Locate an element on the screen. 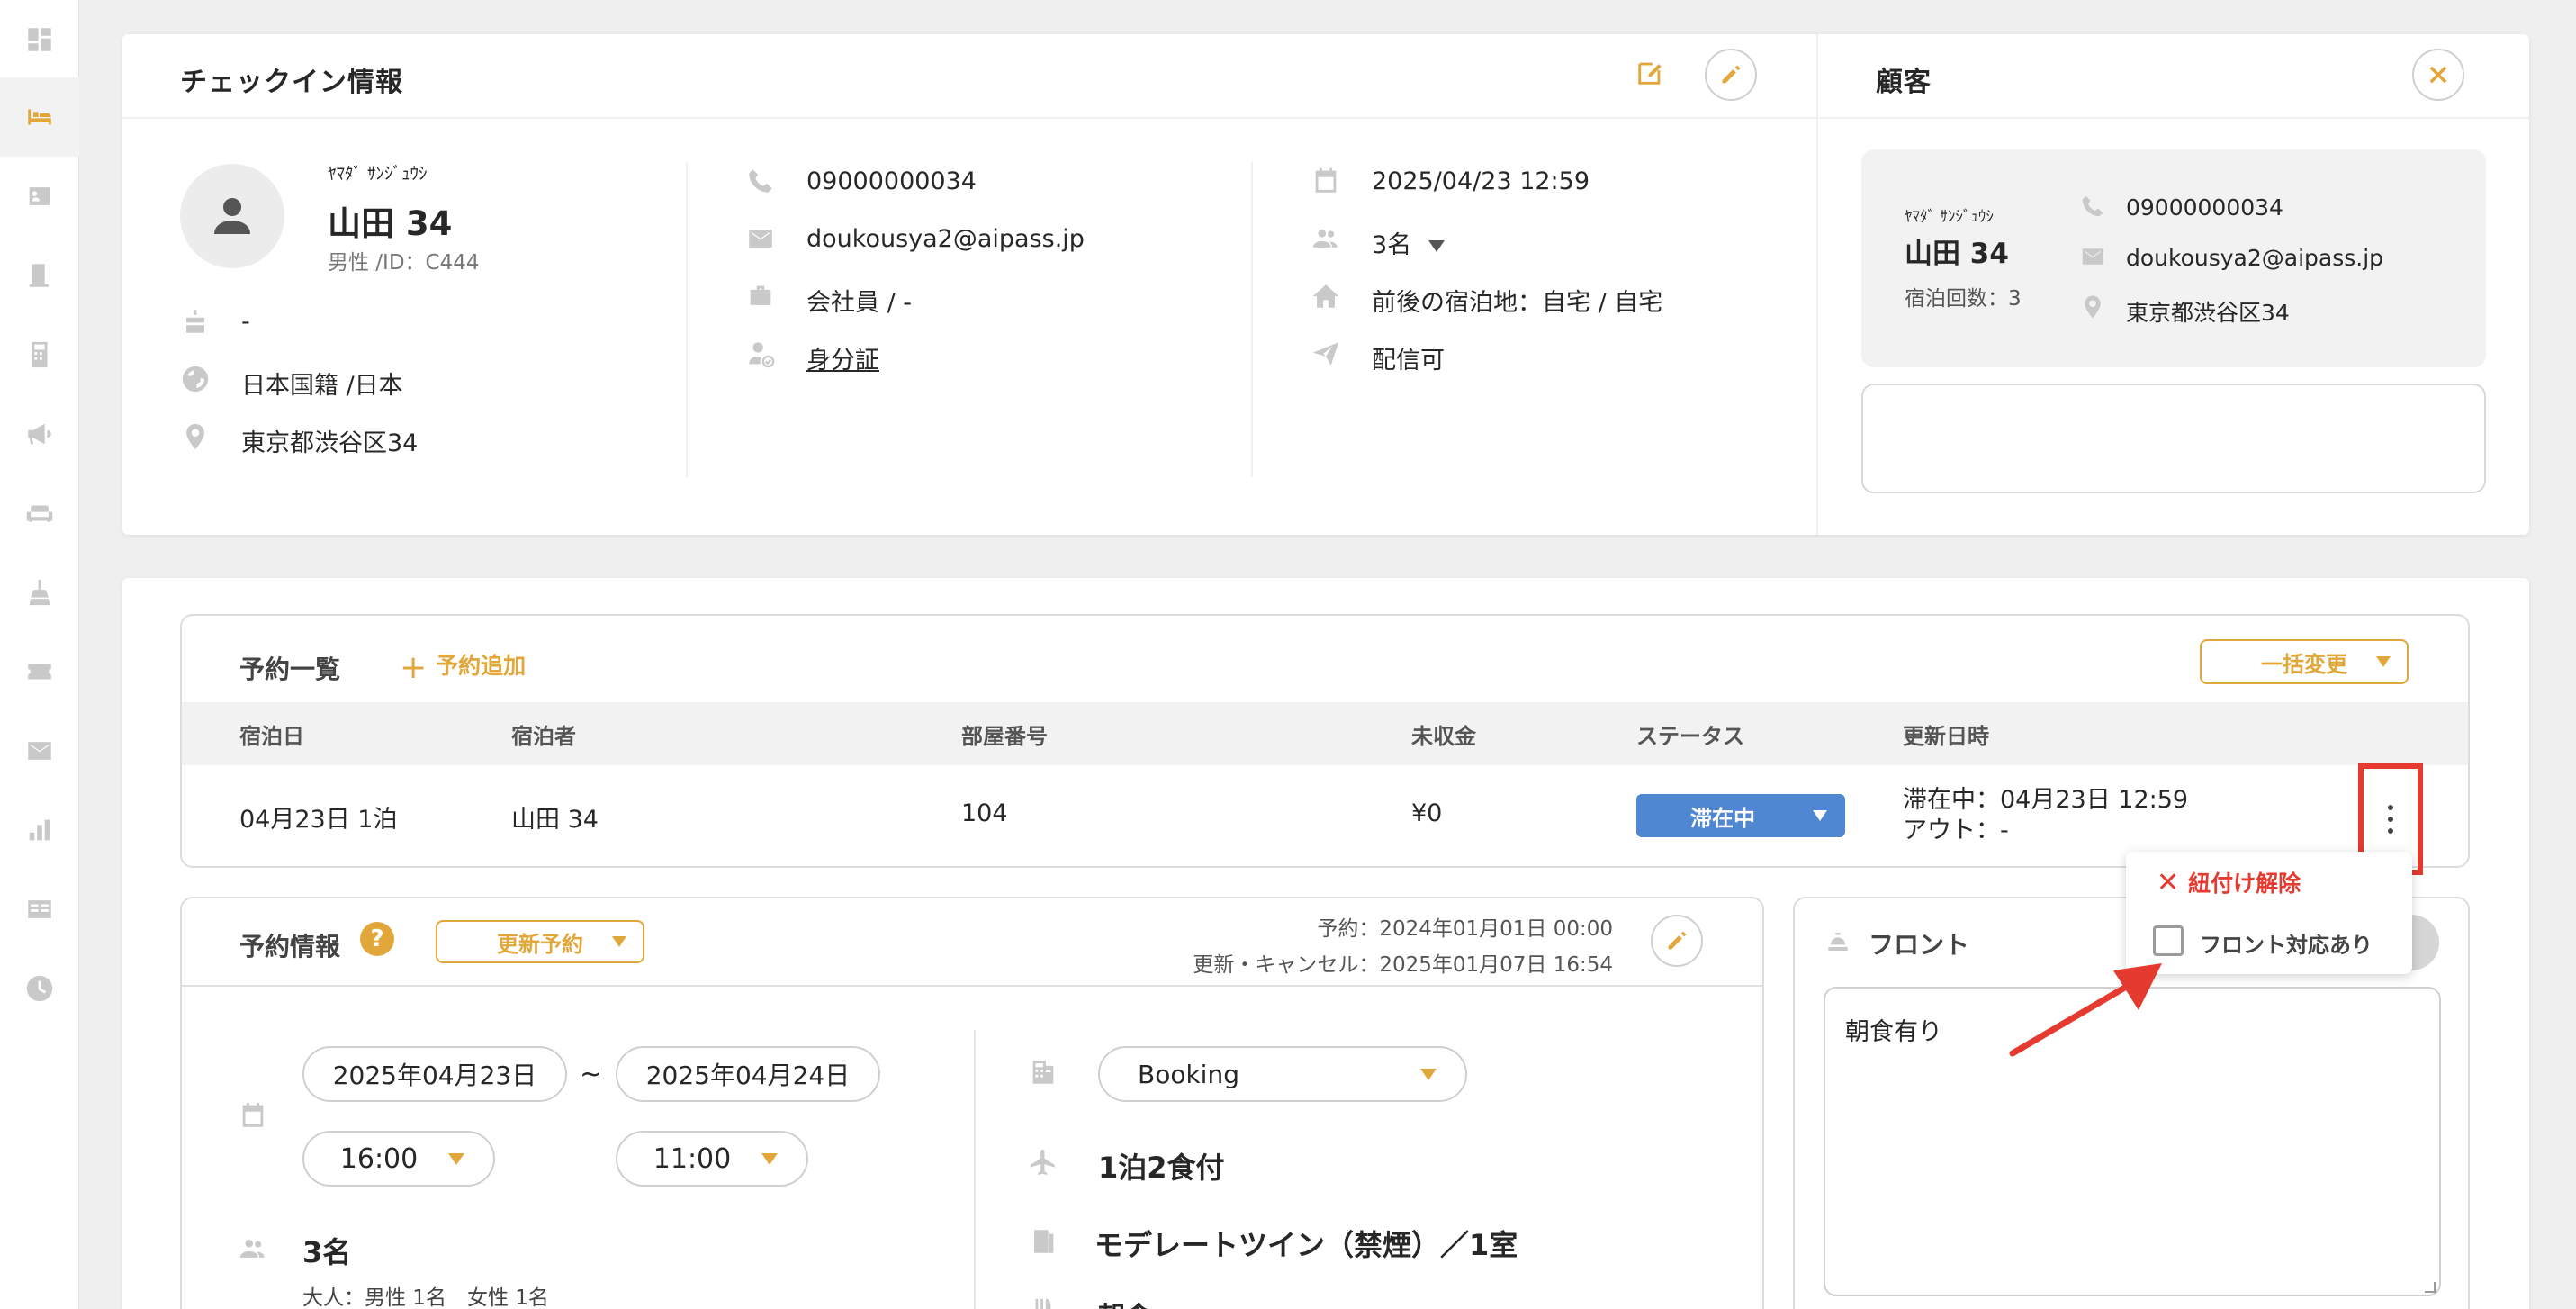  people-count: 3名 is located at coordinates (1392, 245).